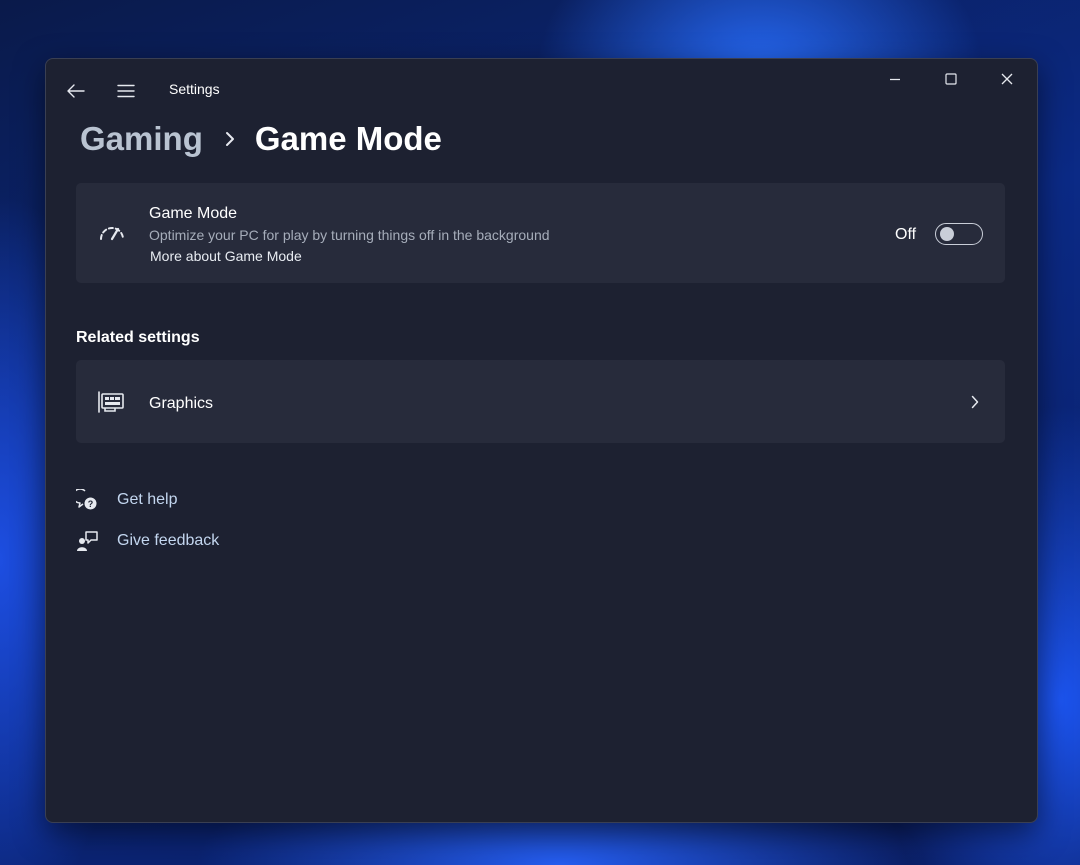 The image size is (1080, 865). I want to click on page-title: Game Mode, so click(348, 138).